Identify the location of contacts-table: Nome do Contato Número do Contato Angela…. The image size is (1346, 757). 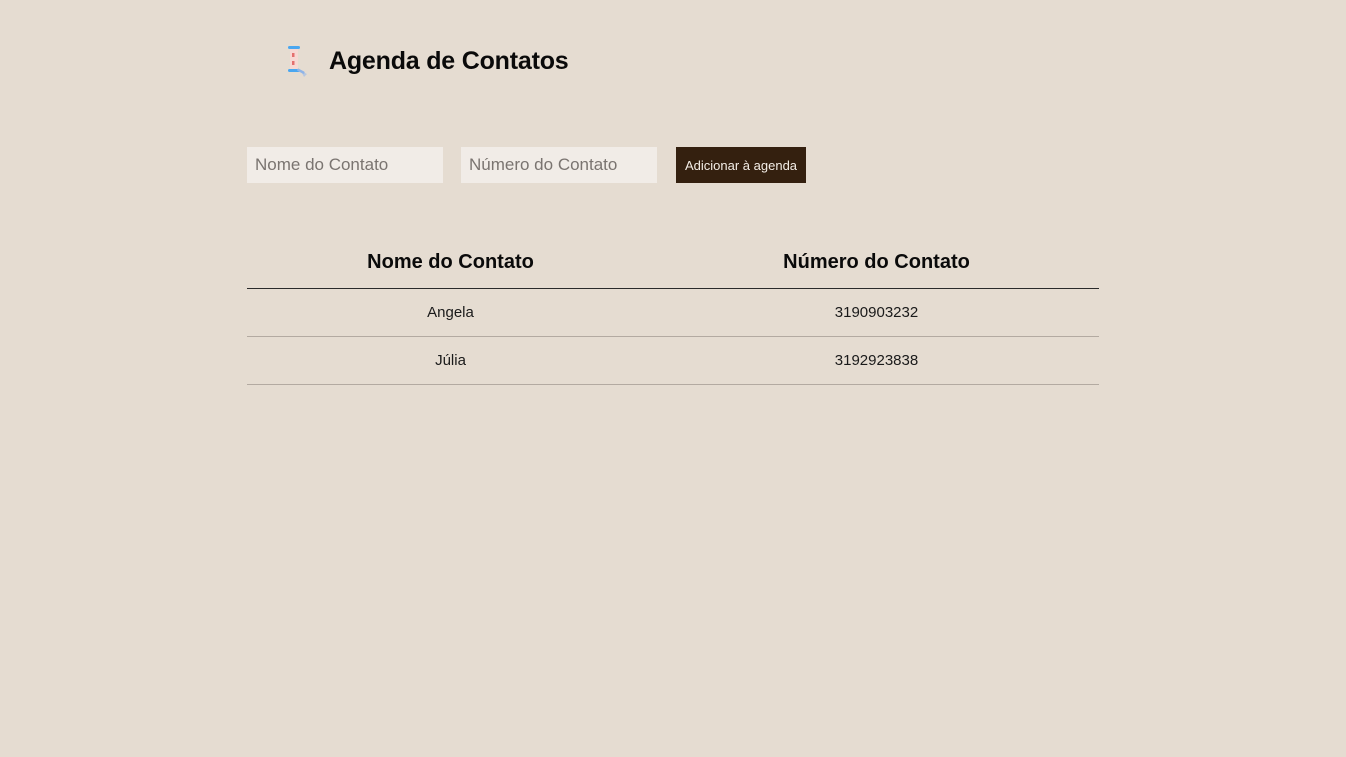
(673, 310).